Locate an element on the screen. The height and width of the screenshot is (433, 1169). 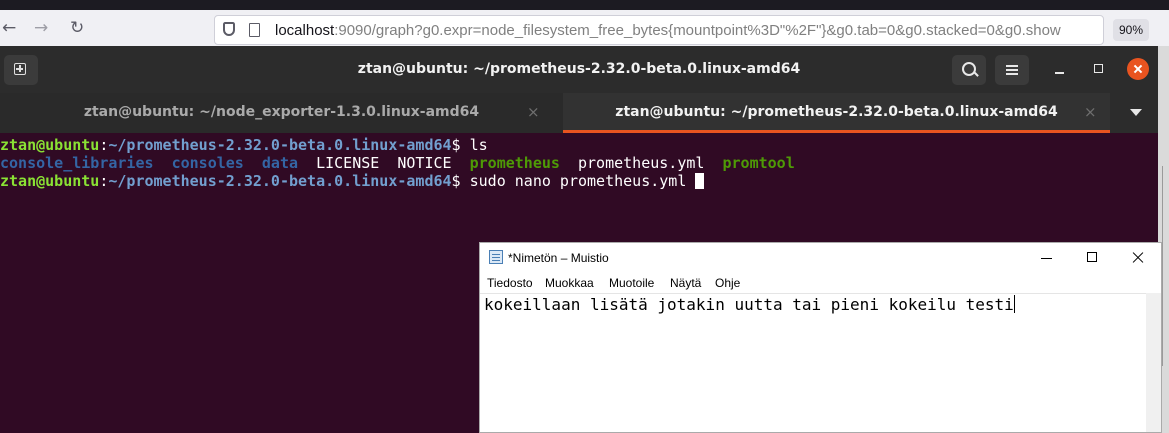
zoom-level-button: 90% is located at coordinates (1131, 30).